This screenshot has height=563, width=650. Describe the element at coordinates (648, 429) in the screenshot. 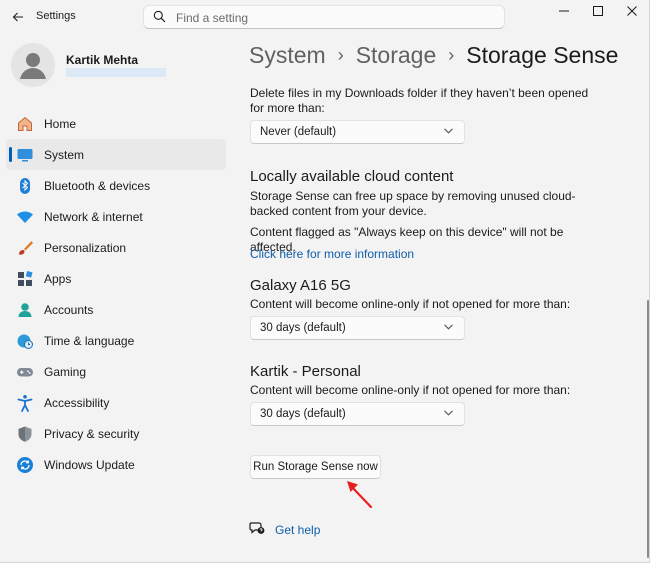

I see `scrollbar` at that location.